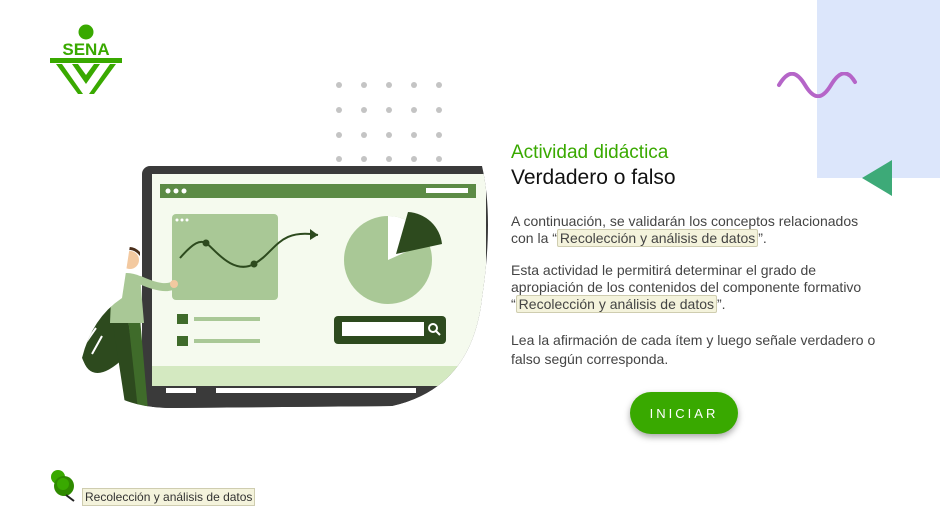 The height and width of the screenshot is (528, 940). Describe the element at coordinates (762, 238) in the screenshot. I see `intro-text-end: ”.` at that location.